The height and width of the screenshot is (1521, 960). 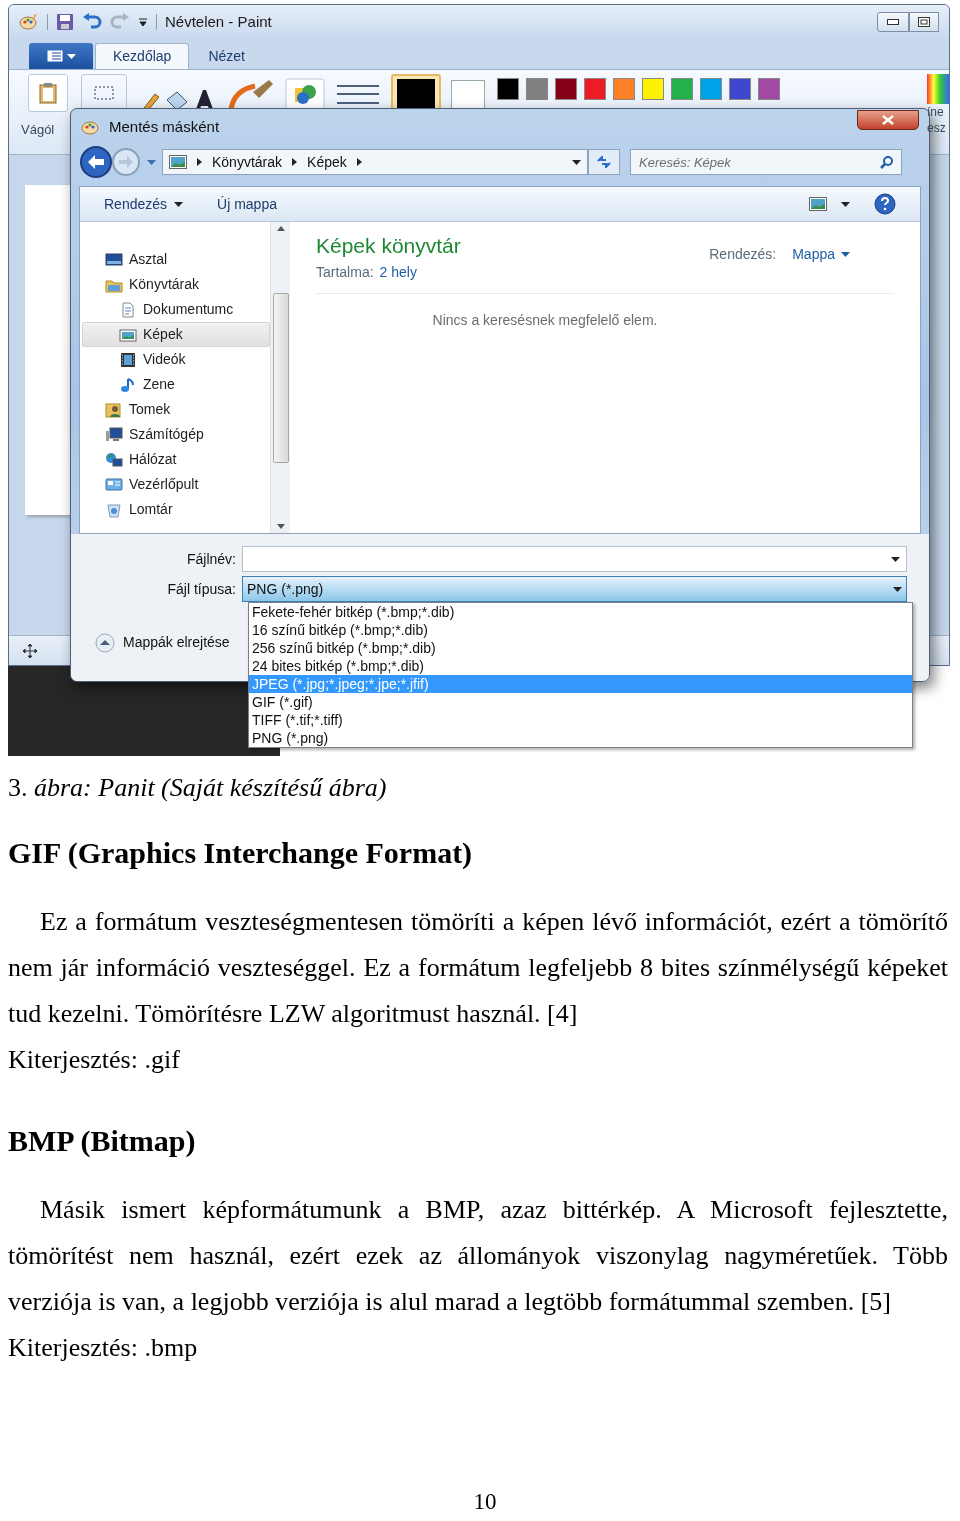 I want to click on empty-message: Nincs a keresésnek megfelelő elem., so click(x=545, y=320).